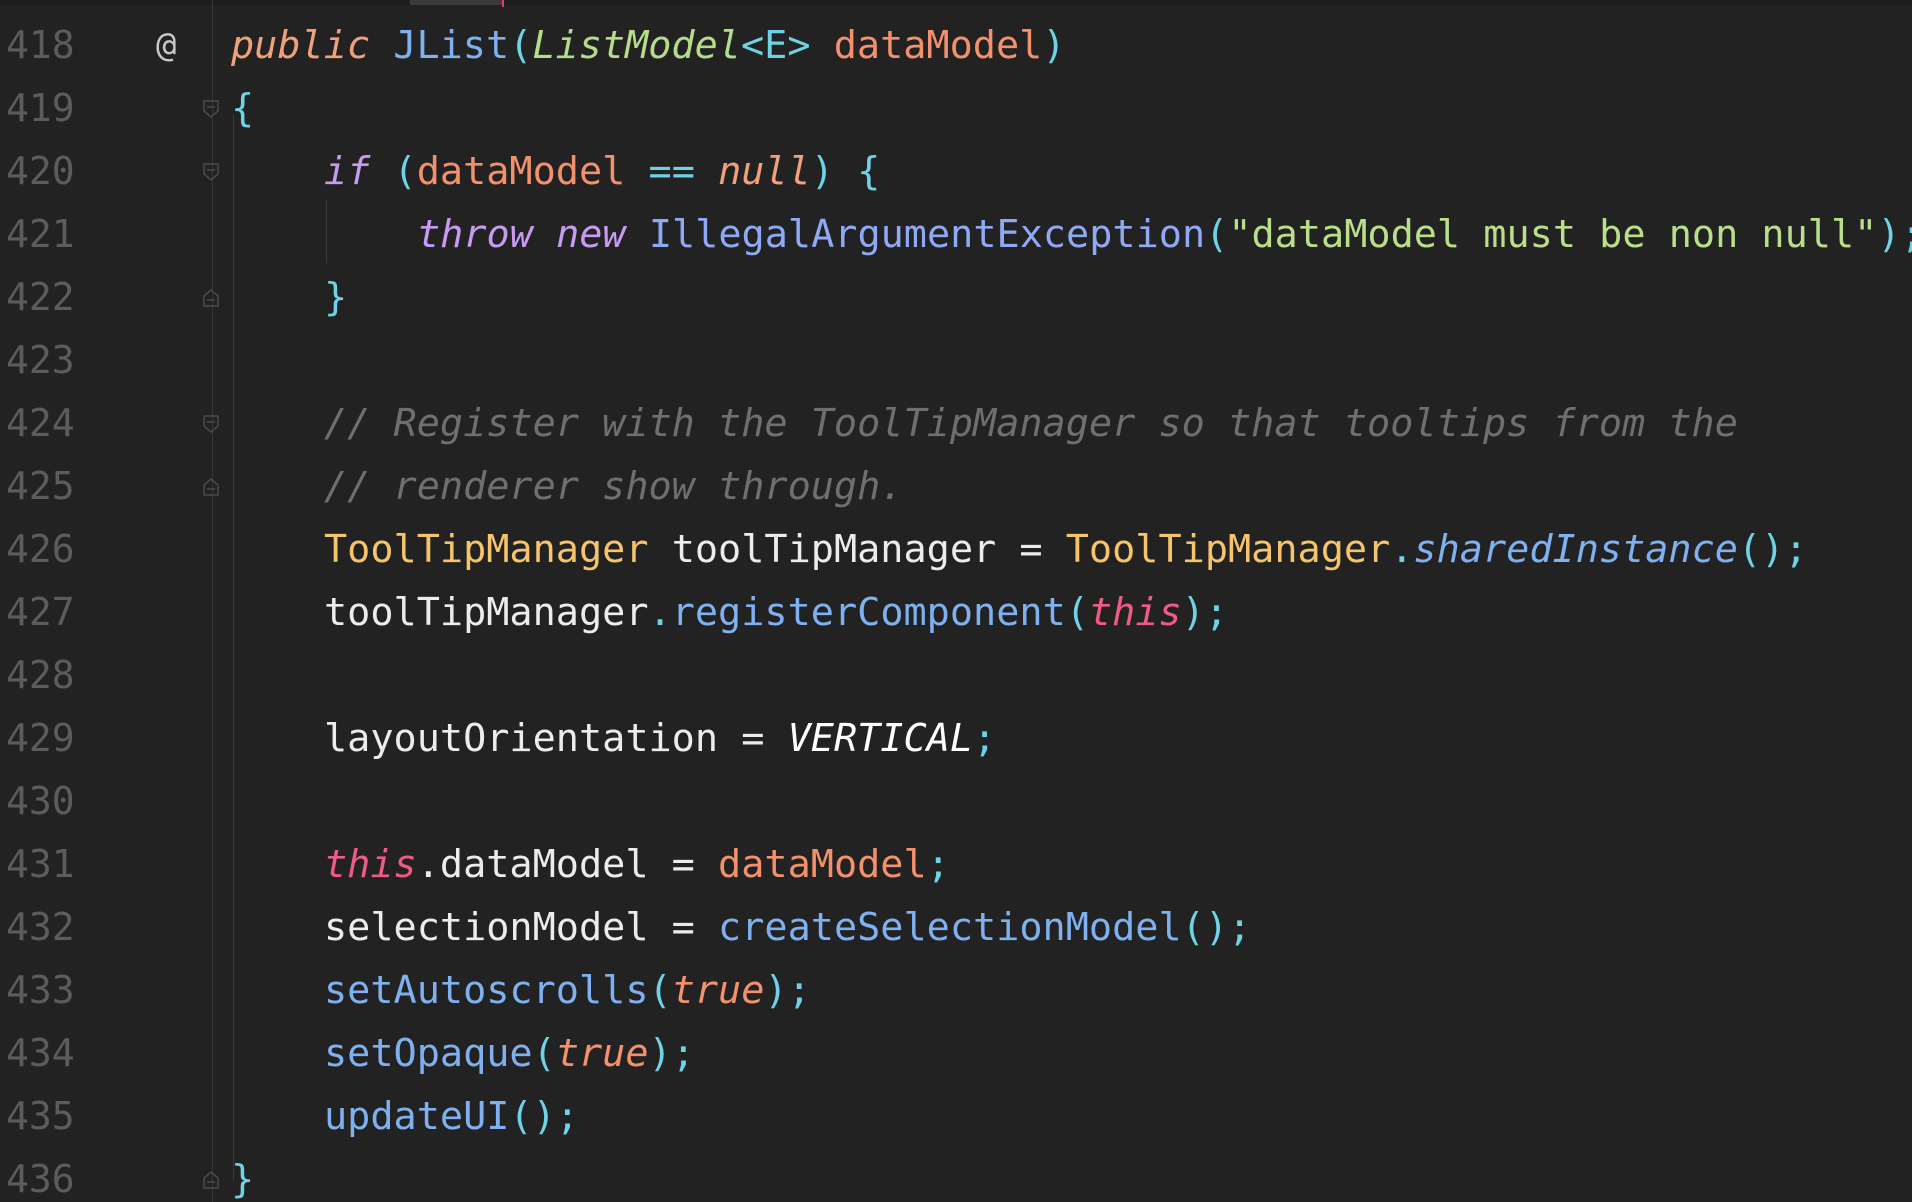  I want to click on code-content: this.dataModel = dataModel;, so click(637, 864).